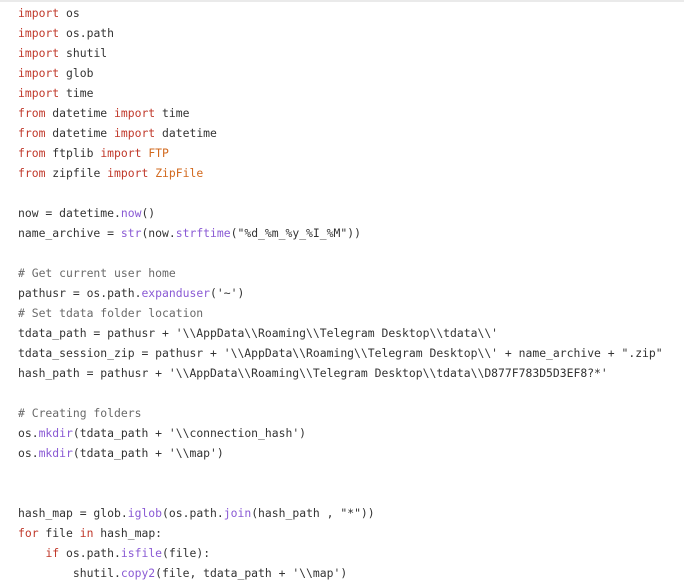 Image resolution: width=684 pixels, height=583 pixels. What do you see at coordinates (340, 173) in the screenshot?
I see `code-line: from zipfile import ZipFile` at bounding box center [340, 173].